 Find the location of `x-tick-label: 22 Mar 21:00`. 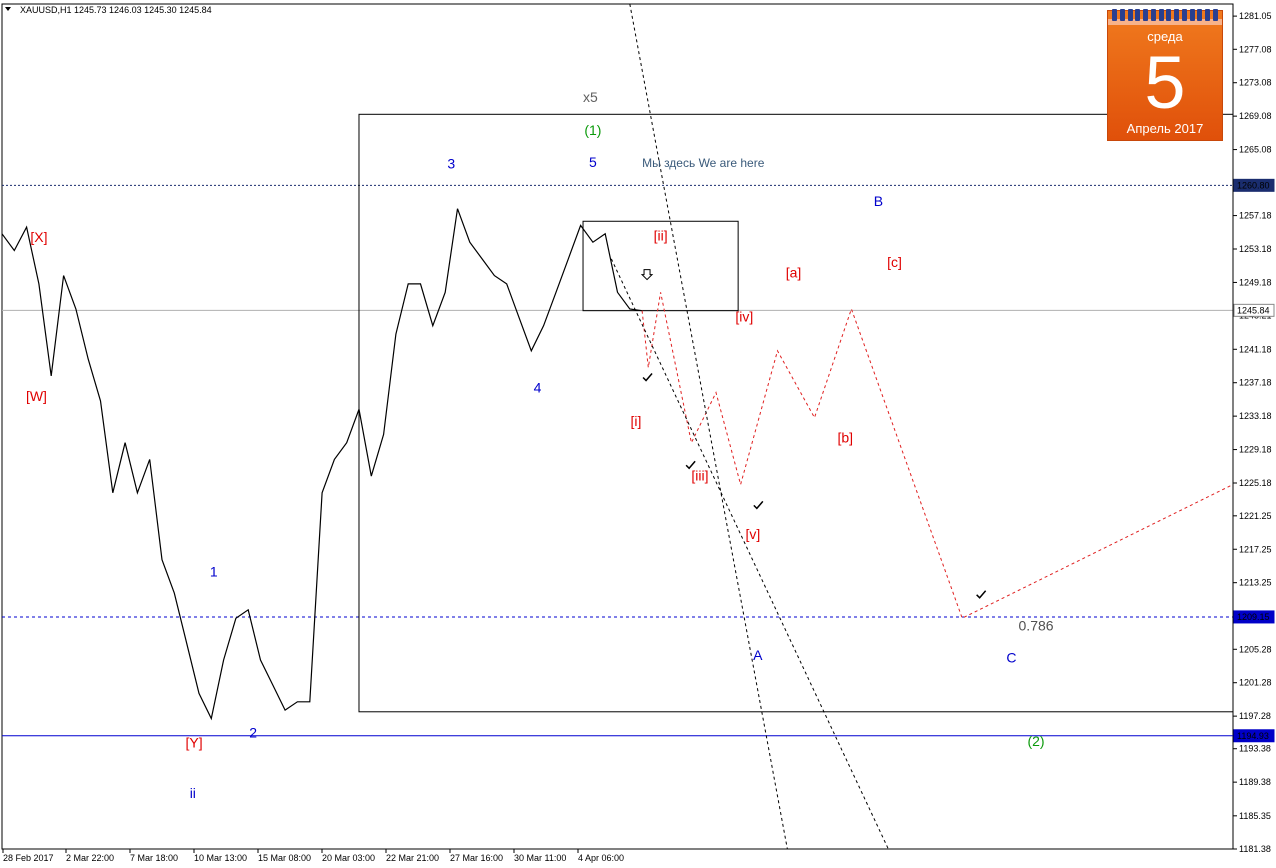

x-tick-label: 22 Mar 21:00 is located at coordinates (412, 858).